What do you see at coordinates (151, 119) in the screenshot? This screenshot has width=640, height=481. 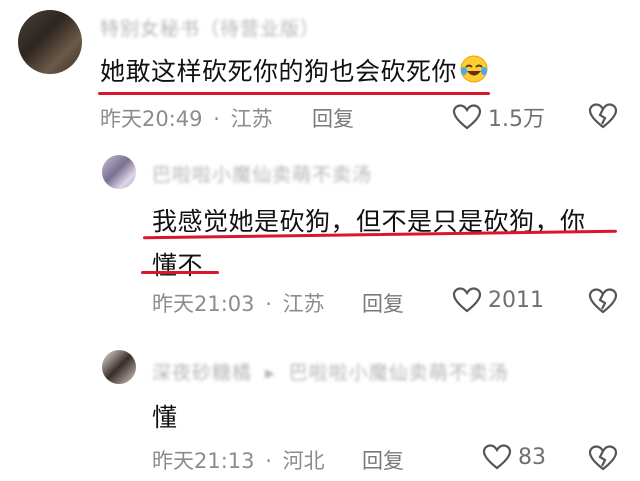 I see `timestamp: 昨天20:49` at bounding box center [151, 119].